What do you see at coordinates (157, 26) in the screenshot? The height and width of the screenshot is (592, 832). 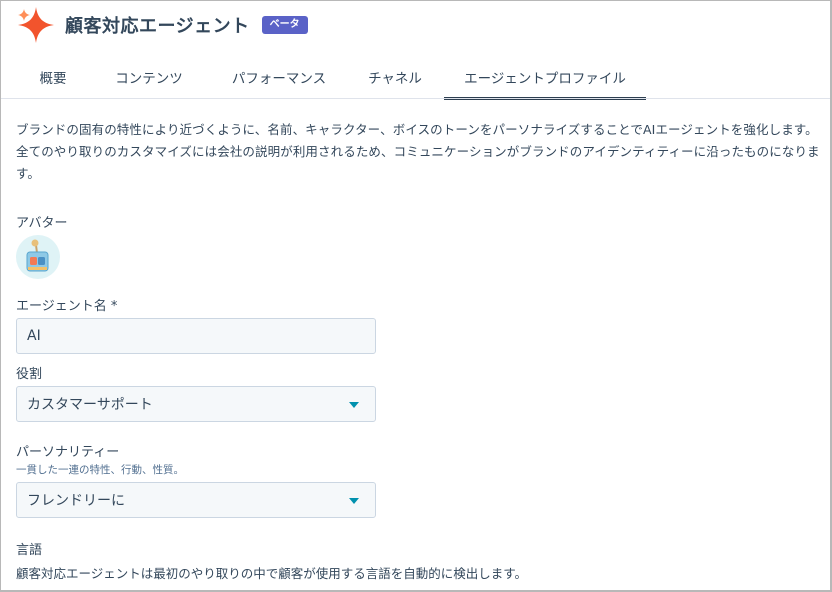 I see `page-title: 顧客対応エージェント` at bounding box center [157, 26].